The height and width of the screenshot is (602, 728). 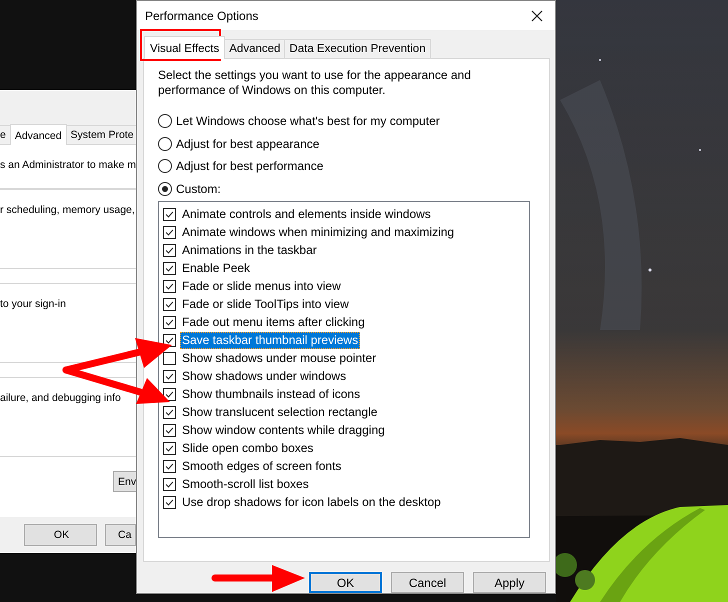 I want to click on effect-label: Show shadows under windows, so click(x=264, y=376).